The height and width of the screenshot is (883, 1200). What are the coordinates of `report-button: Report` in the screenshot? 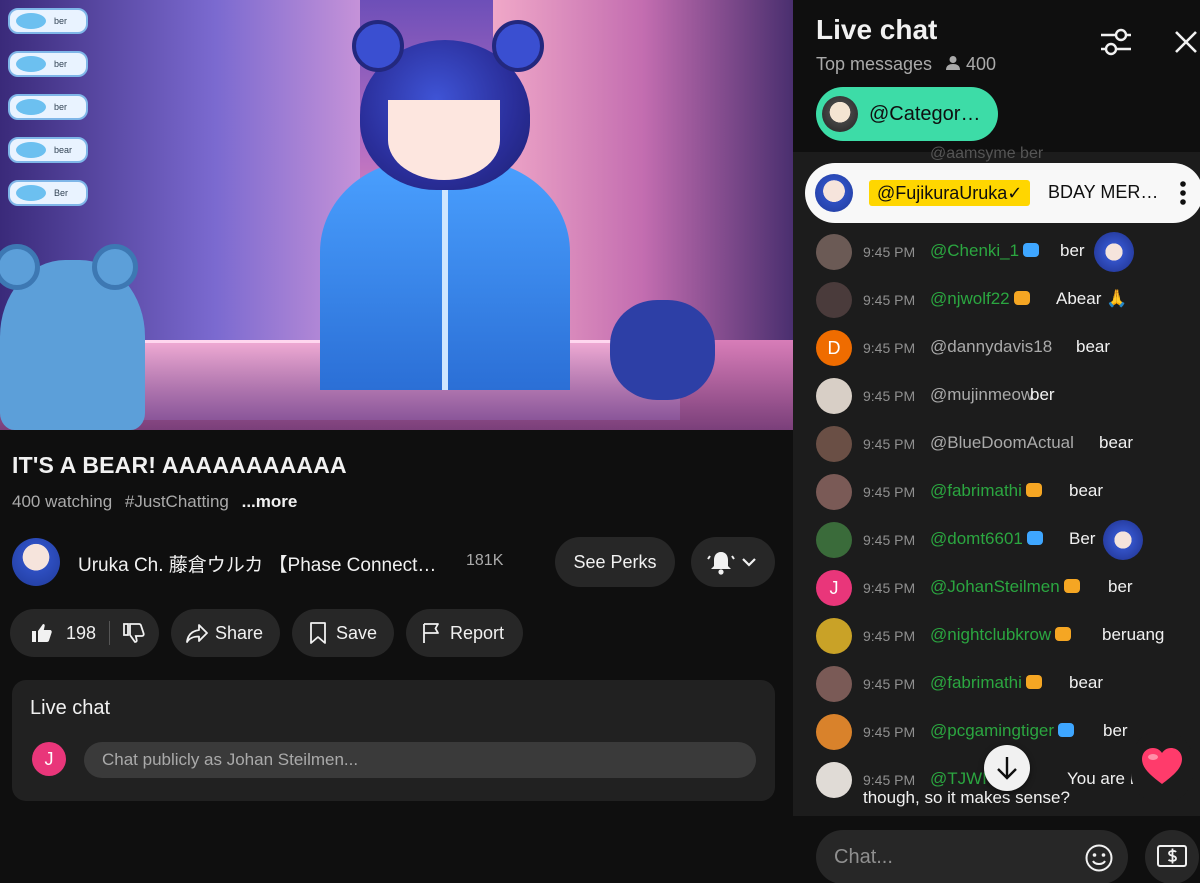 It's located at (464, 633).